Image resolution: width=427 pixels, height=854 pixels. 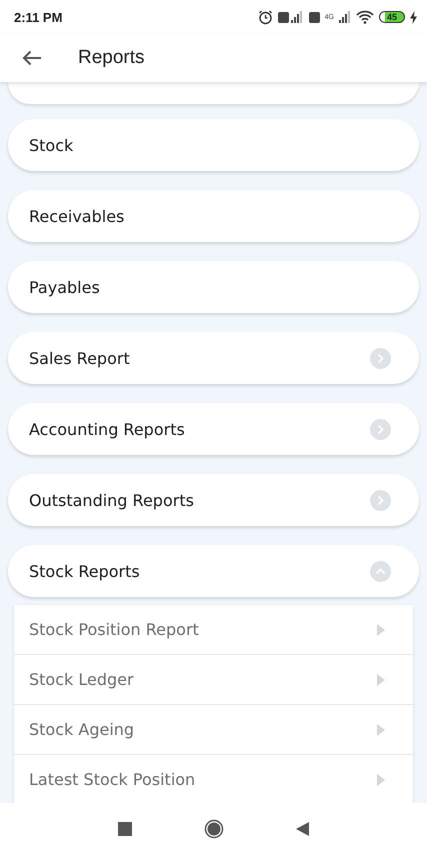 What do you see at coordinates (213, 571) in the screenshot?
I see `report-card: Stock Reports` at bounding box center [213, 571].